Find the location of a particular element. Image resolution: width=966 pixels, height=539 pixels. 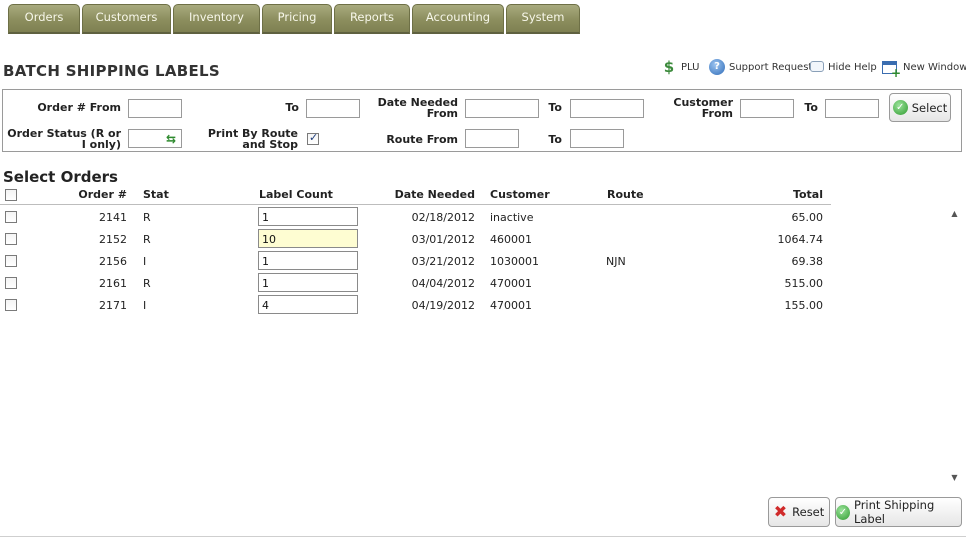

order-status-input: ⇆ is located at coordinates (155, 138).